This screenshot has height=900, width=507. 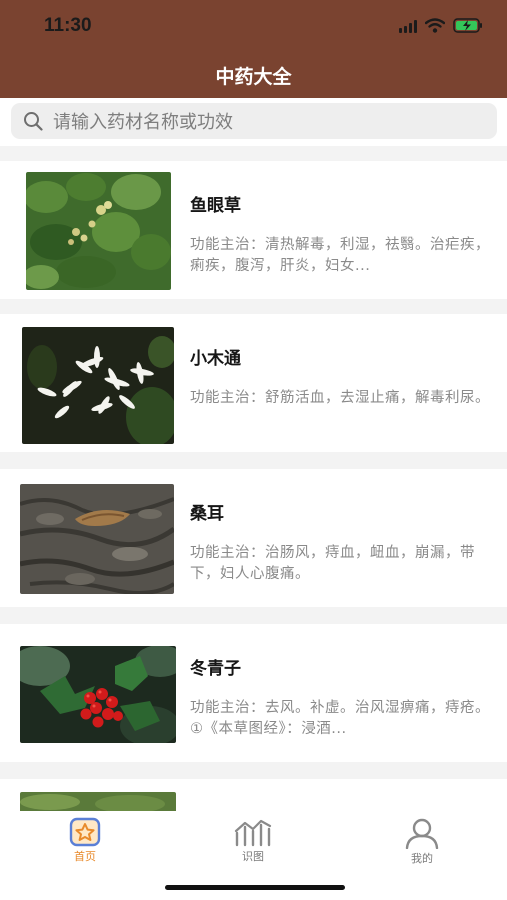 What do you see at coordinates (143, 122) in the screenshot?
I see `search-placeholder: 请输入药材名称或功效` at bounding box center [143, 122].